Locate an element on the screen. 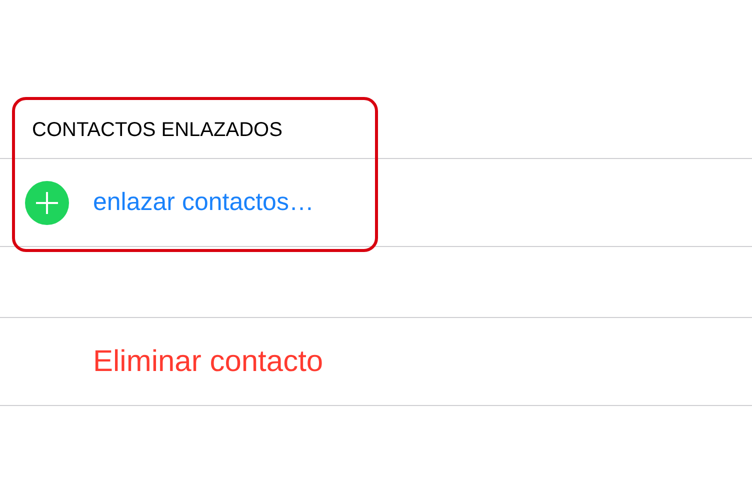  delete-contact-button: Eliminar contacto is located at coordinates (208, 361).